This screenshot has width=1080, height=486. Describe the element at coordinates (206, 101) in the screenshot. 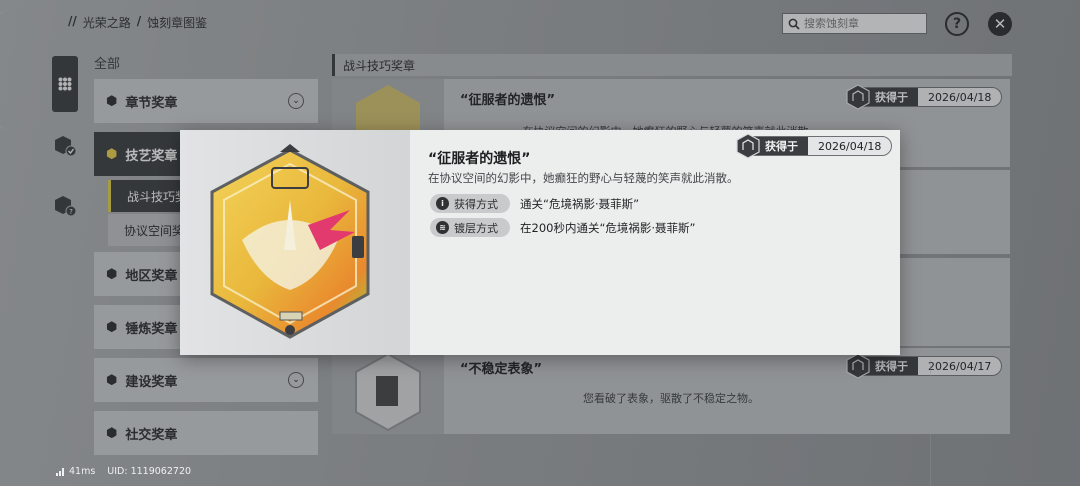

I see `category-chapter: ⬢ 章节奖章 ⌄` at that location.